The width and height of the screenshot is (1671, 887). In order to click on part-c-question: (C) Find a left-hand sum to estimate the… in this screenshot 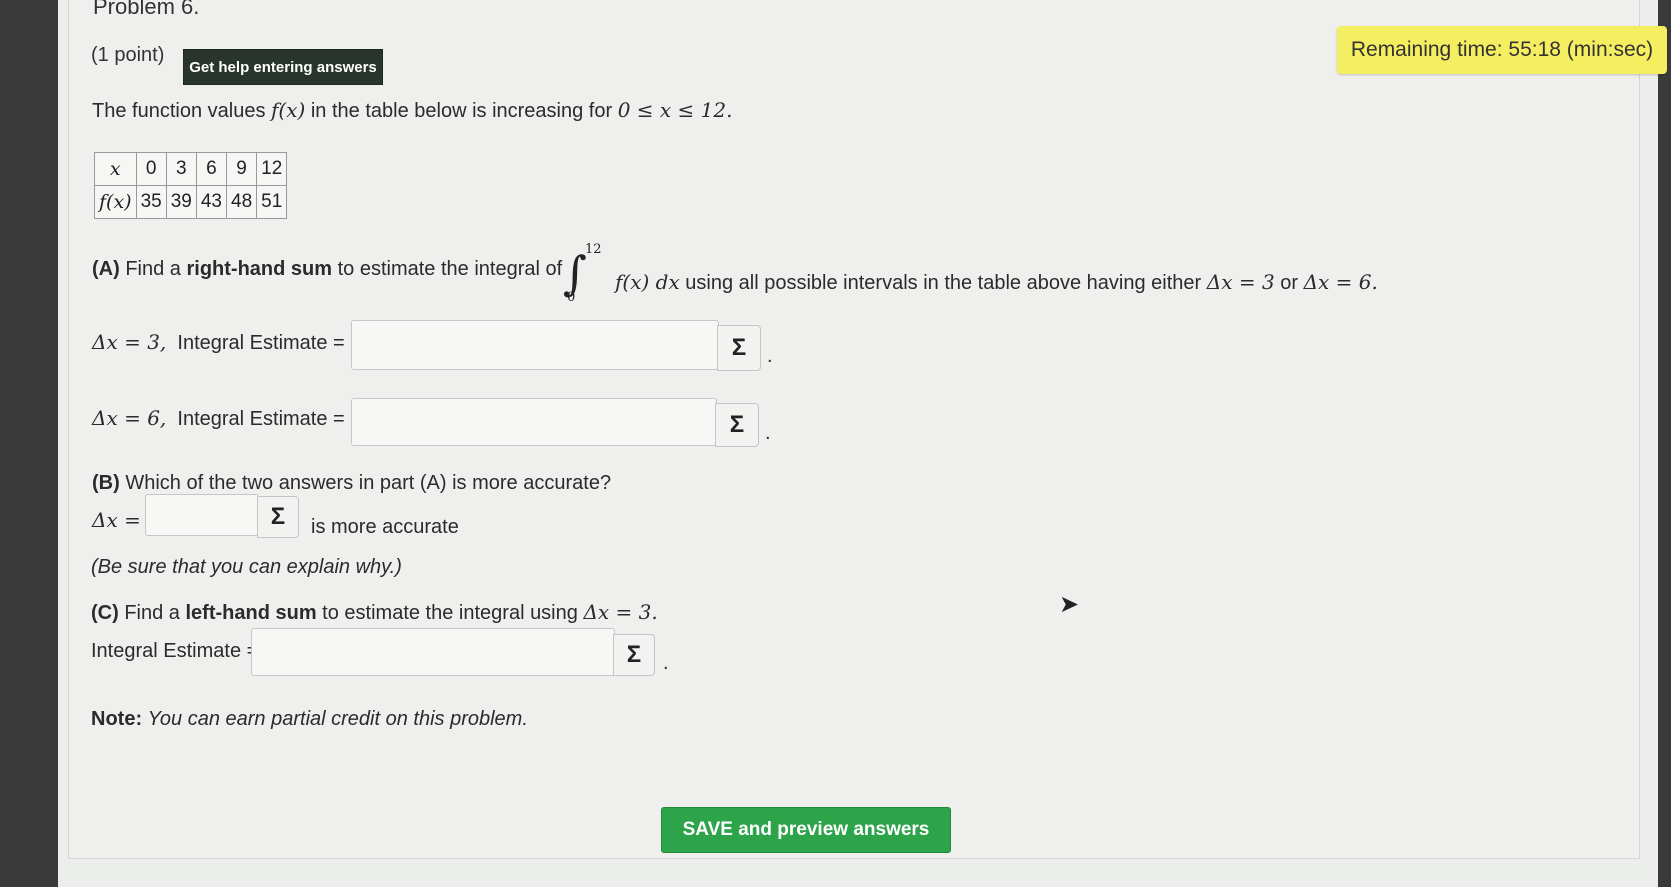, I will do `click(374, 612)`.